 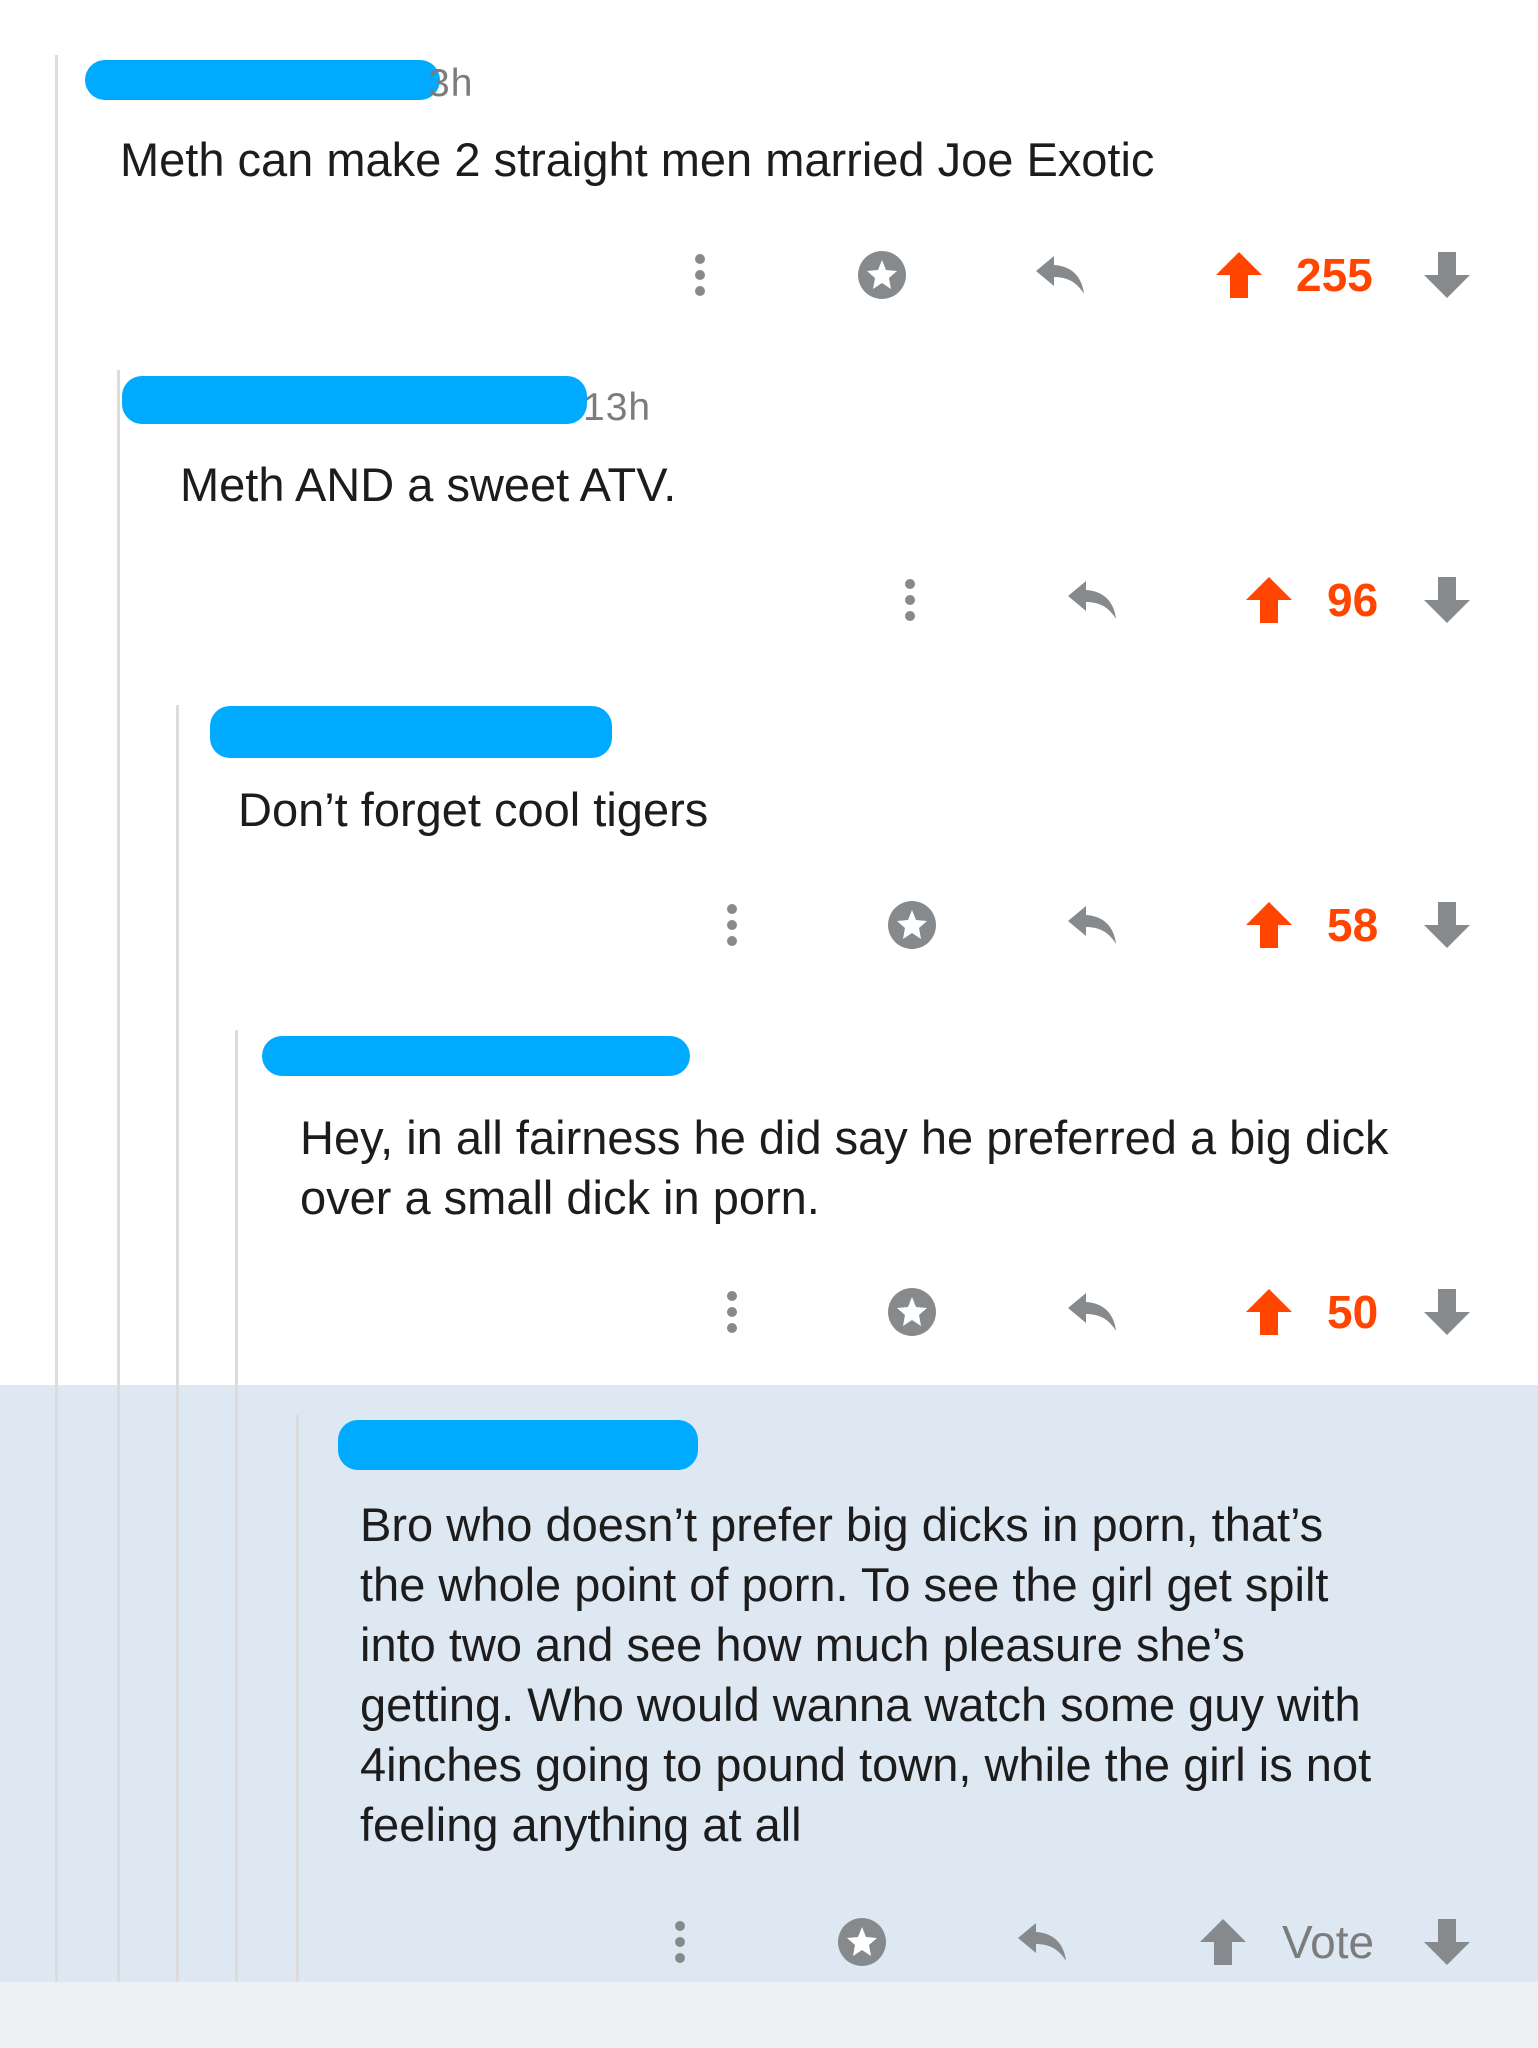 What do you see at coordinates (1328, 1942) in the screenshot?
I see `vote-score: Vote` at bounding box center [1328, 1942].